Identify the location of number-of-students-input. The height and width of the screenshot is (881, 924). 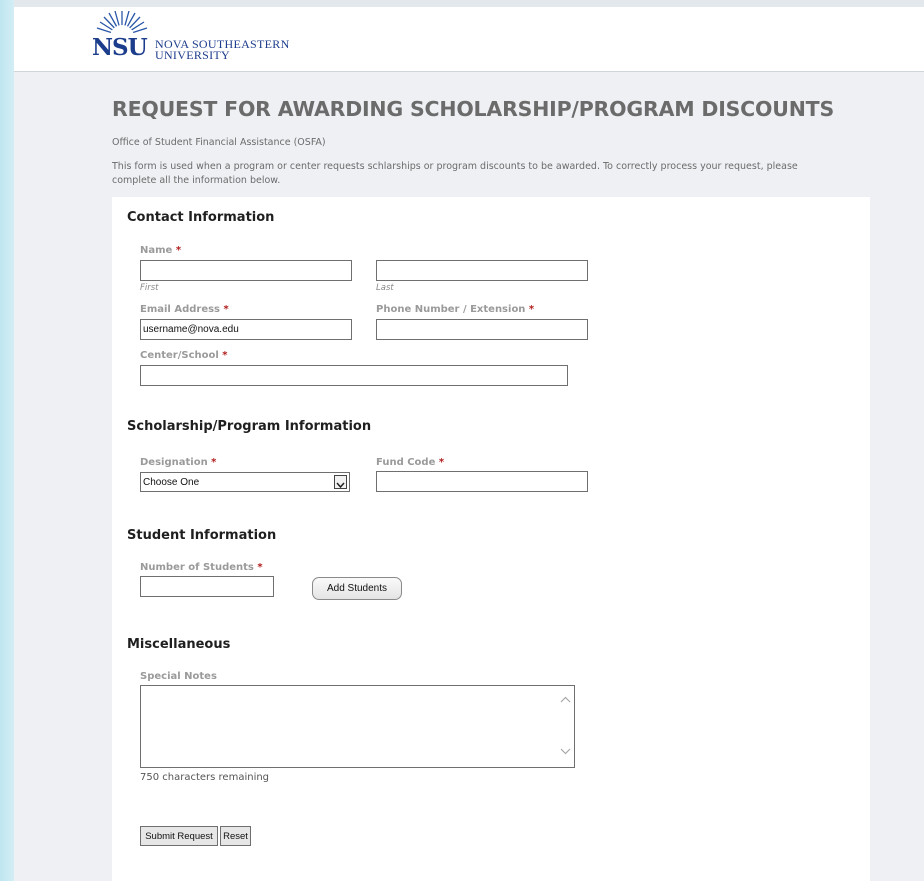
(207, 586).